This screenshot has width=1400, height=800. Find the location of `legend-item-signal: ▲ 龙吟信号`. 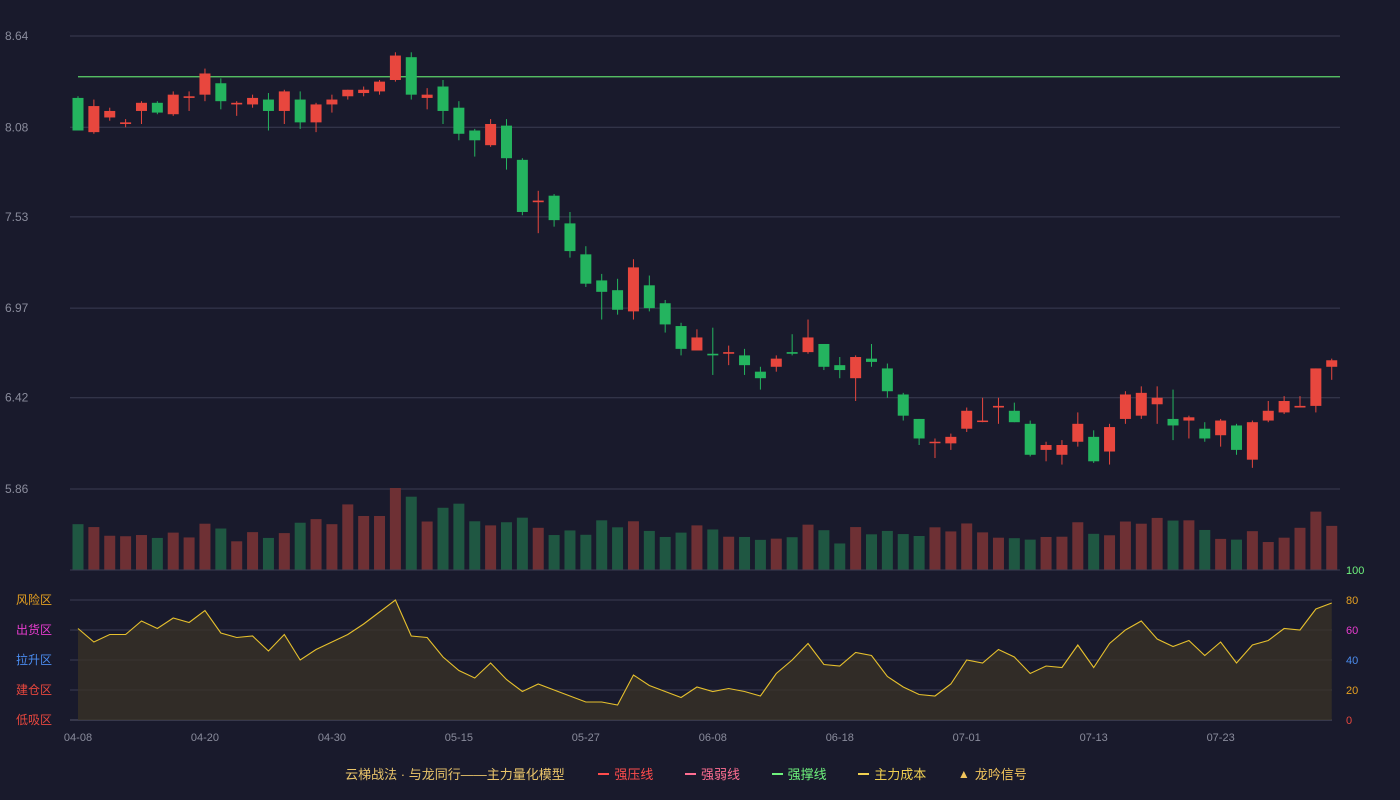

legend-item-signal: ▲ 龙吟信号 is located at coordinates (992, 773).